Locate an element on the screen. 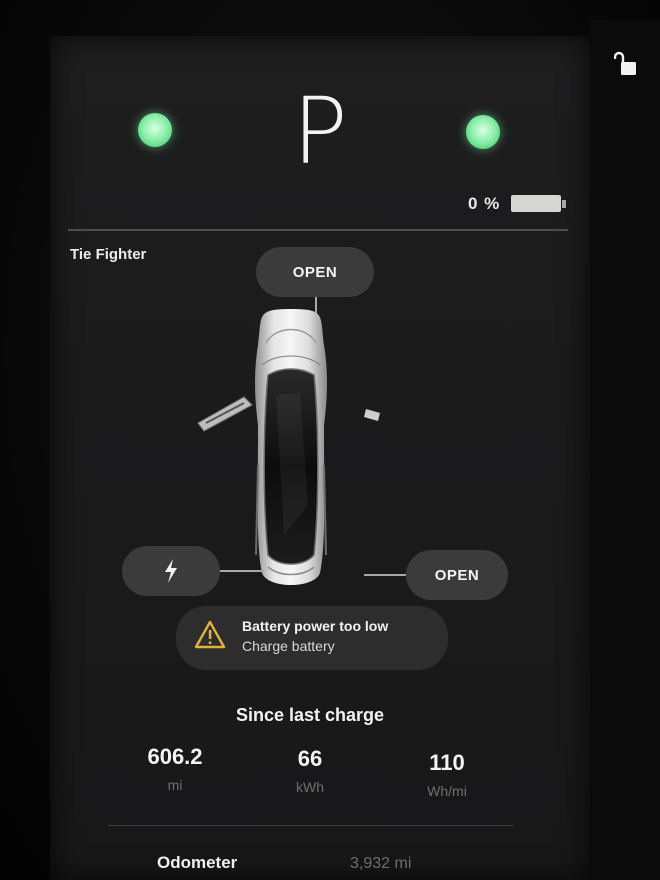 The image size is (660, 880). trip-energy-value: 66 is located at coordinates (310, 758).